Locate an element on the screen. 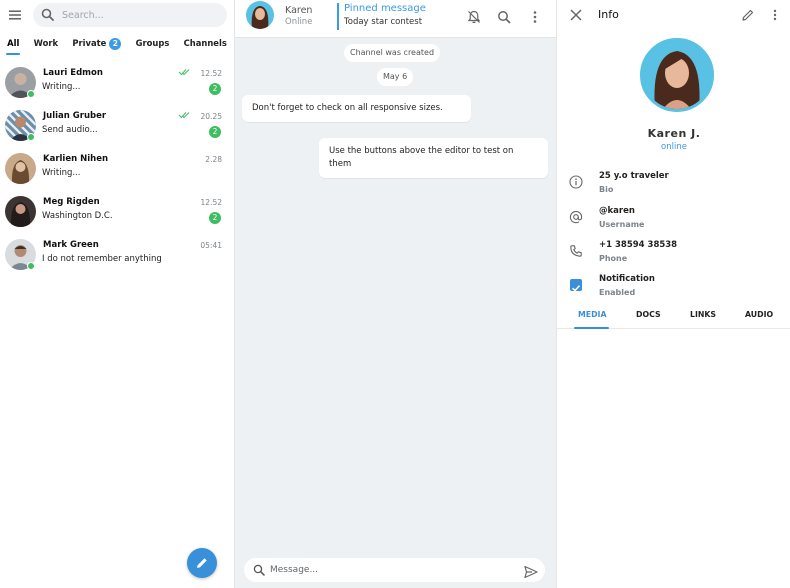 This screenshot has width=790, height=588. message-composer is located at coordinates (394, 570).